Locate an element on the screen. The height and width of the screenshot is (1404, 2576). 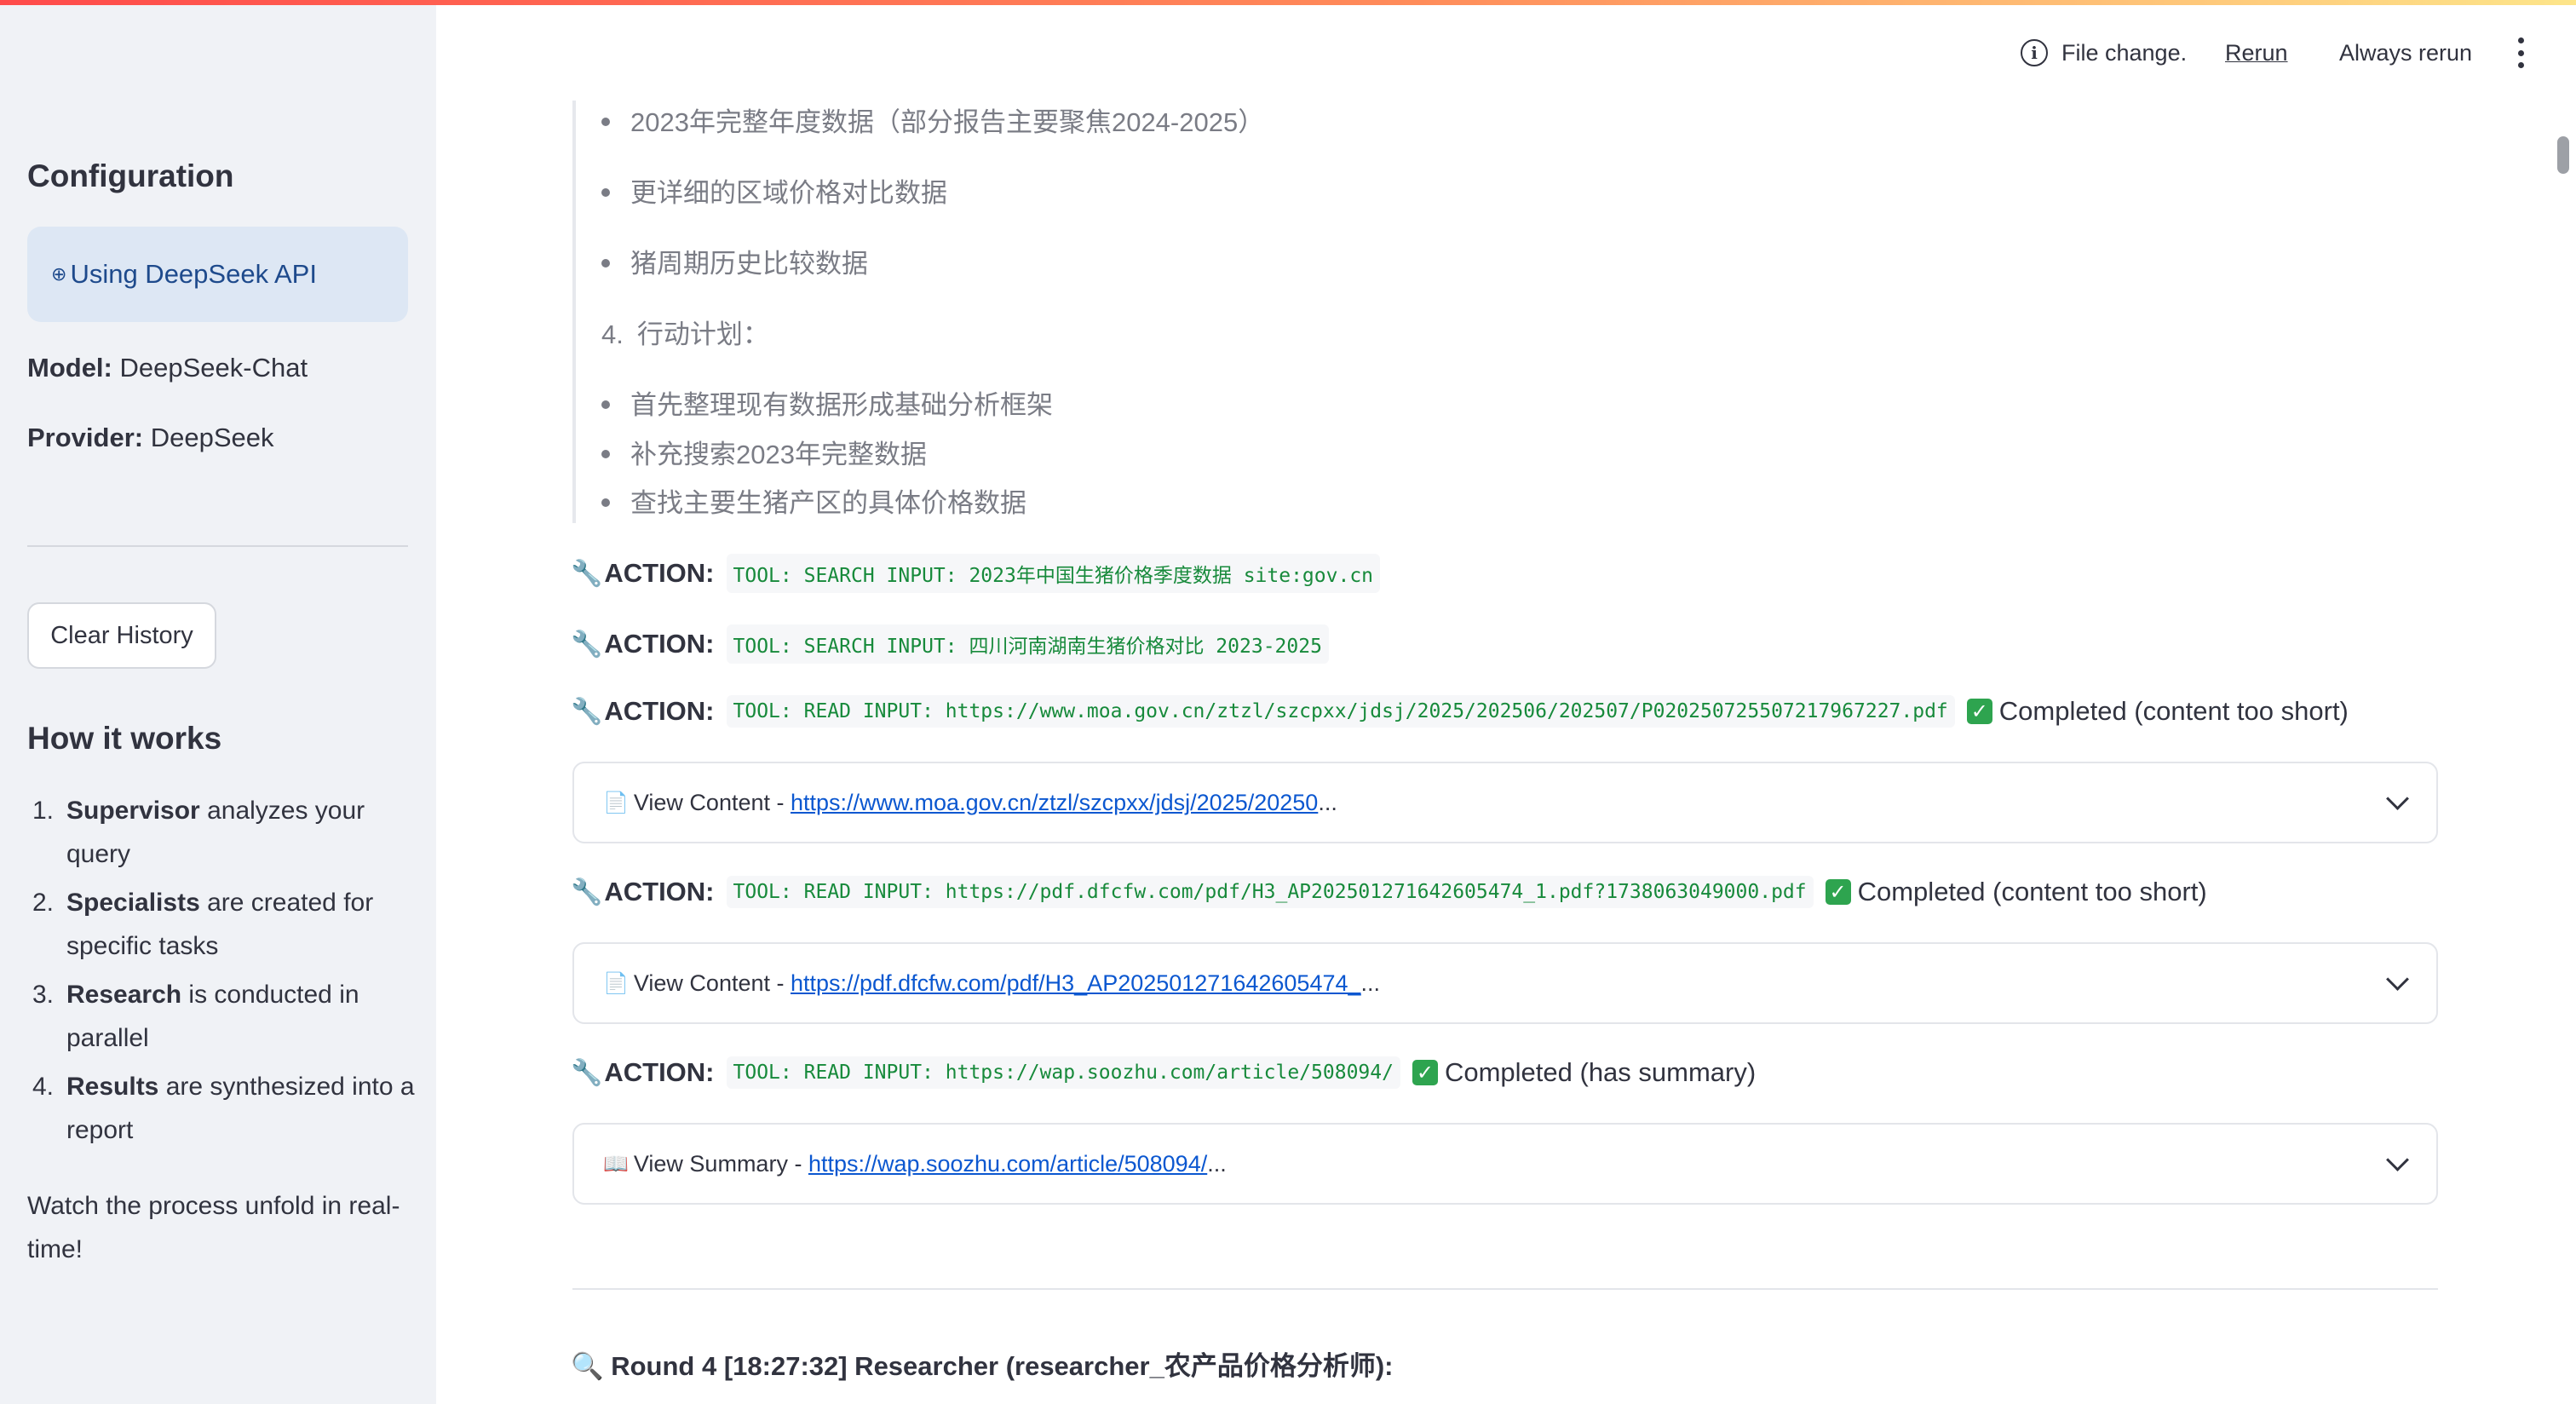
provider-label: Provider: is located at coordinates (86, 437).